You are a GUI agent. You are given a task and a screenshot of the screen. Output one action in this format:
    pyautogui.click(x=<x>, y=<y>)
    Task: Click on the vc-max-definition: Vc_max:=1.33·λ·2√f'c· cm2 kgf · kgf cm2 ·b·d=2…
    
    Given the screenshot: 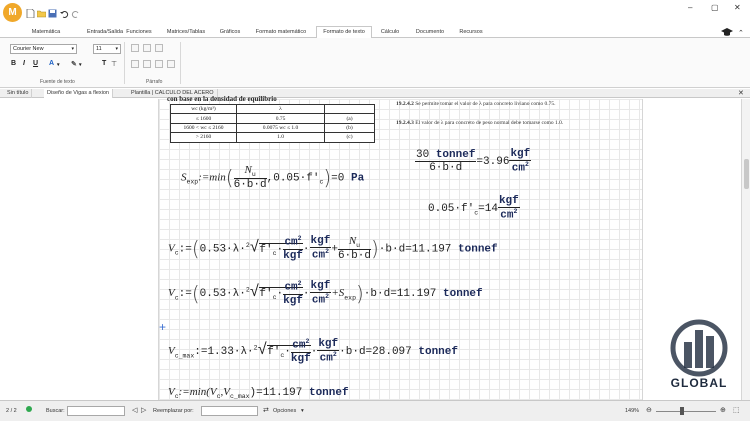 What is the action you would take?
    pyautogui.click(x=313, y=351)
    